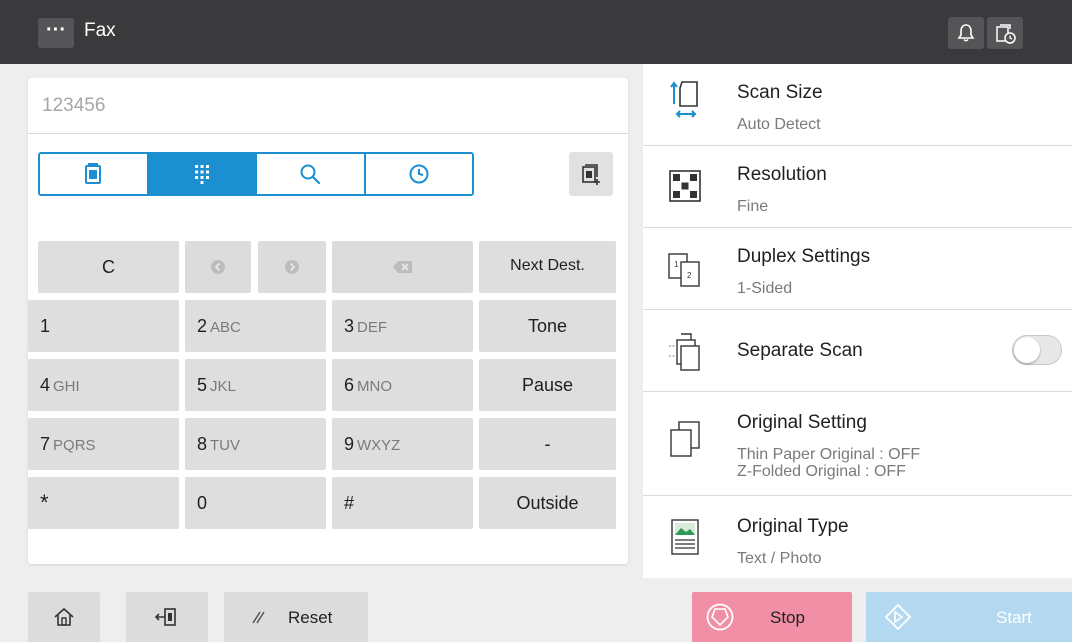 This screenshot has width=1072, height=642. I want to click on resolution-icon, so click(685, 186).